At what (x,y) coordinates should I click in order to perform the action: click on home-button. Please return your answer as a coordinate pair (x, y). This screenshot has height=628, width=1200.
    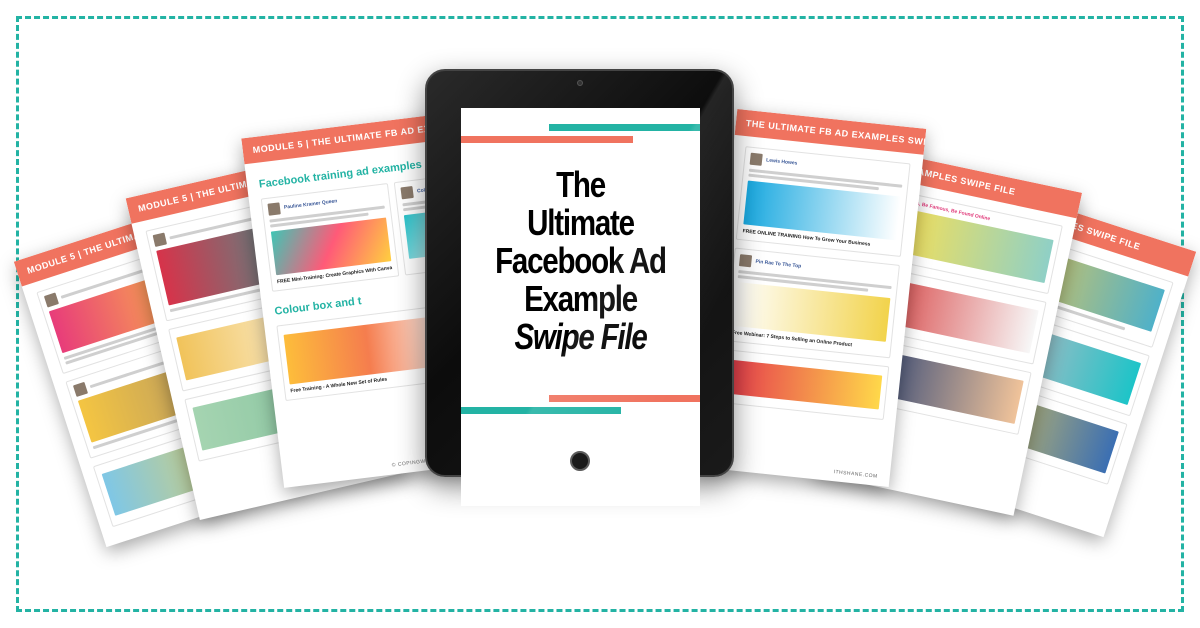
    Looking at the image, I should click on (580, 461).